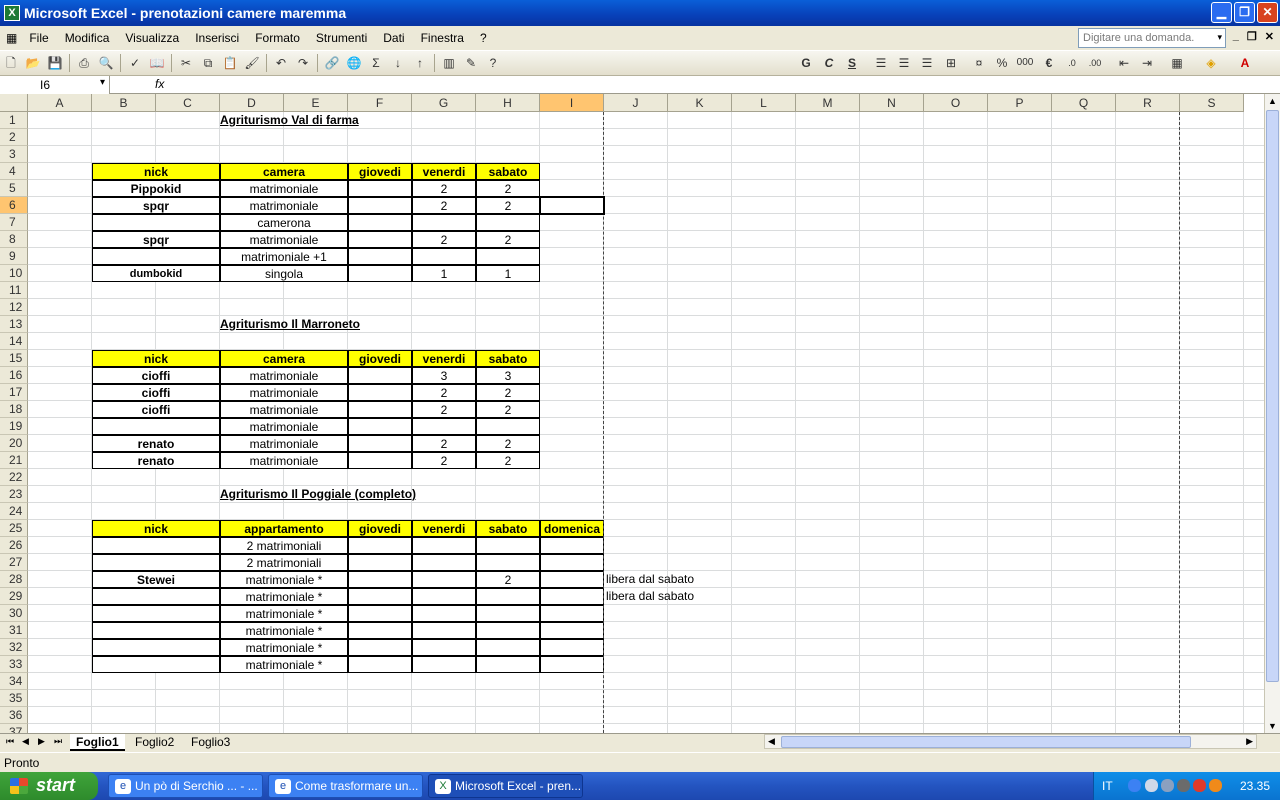  What do you see at coordinates (1107, 786) in the screenshot?
I see `language-indicator: IT` at bounding box center [1107, 786].